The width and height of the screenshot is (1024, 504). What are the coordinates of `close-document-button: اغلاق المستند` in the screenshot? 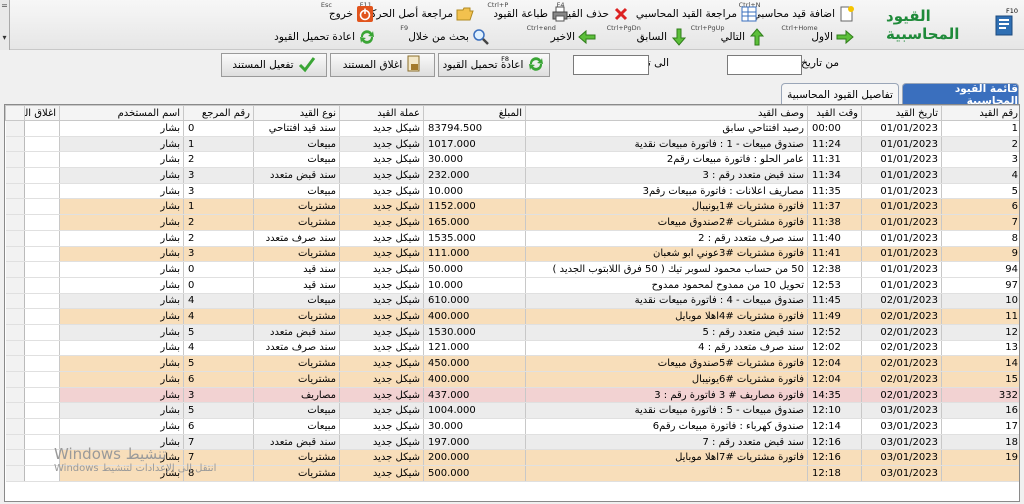 It's located at (382, 65).